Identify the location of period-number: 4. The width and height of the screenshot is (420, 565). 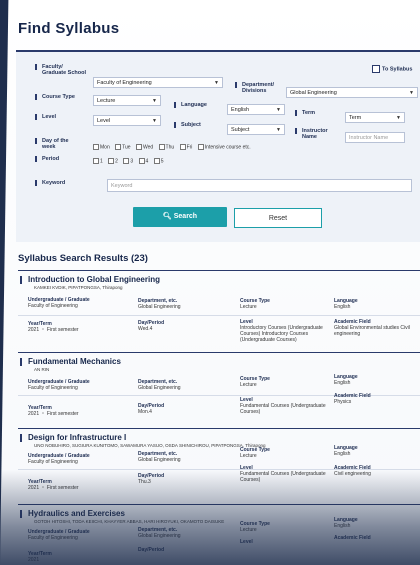
(147, 161).